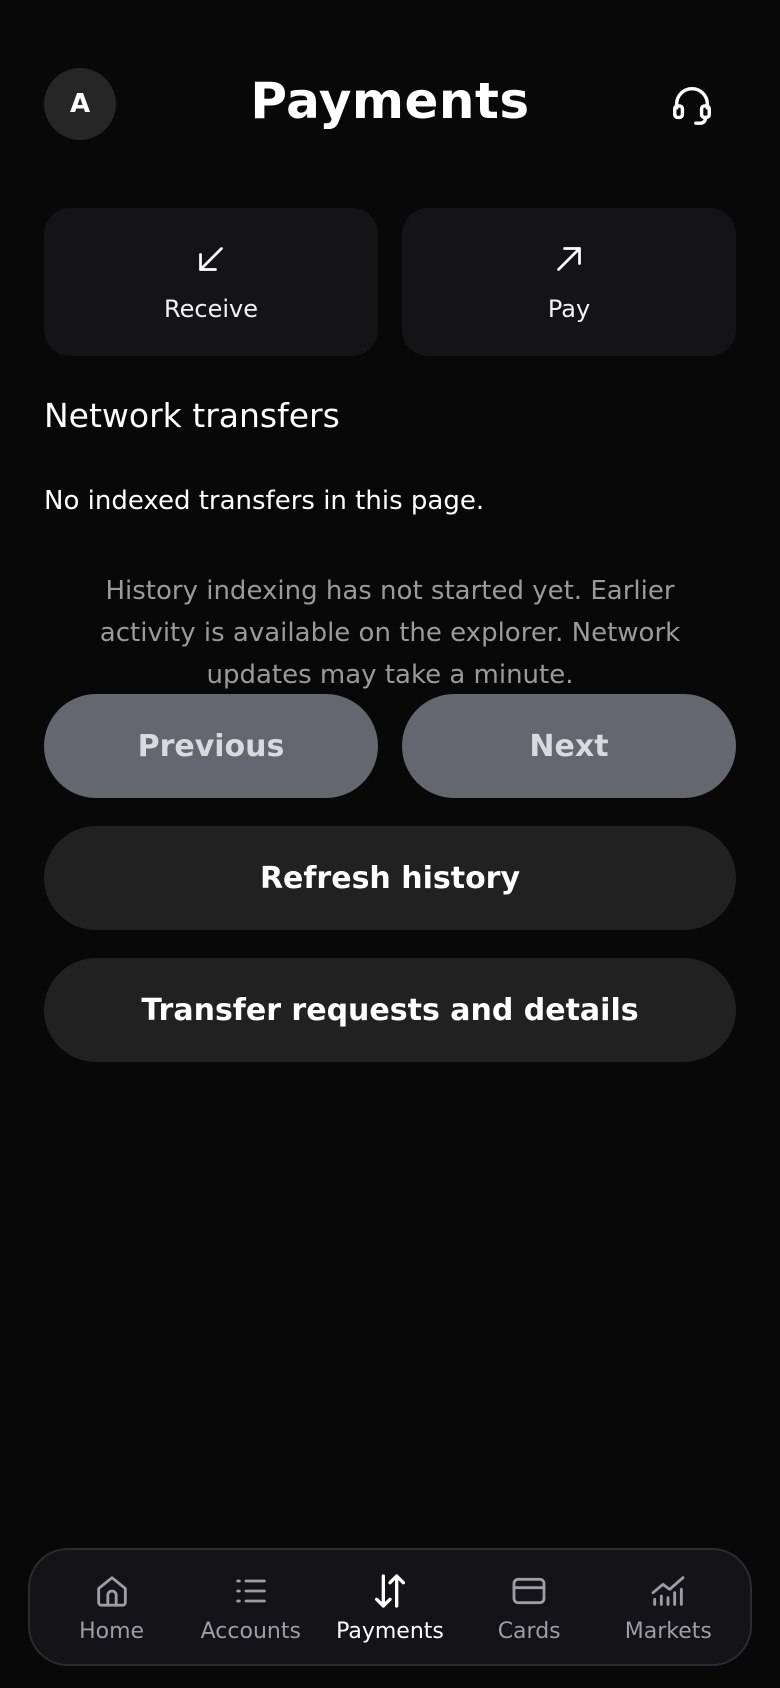  What do you see at coordinates (251, 1607) in the screenshot?
I see `nav-item-accounts: Accounts` at bounding box center [251, 1607].